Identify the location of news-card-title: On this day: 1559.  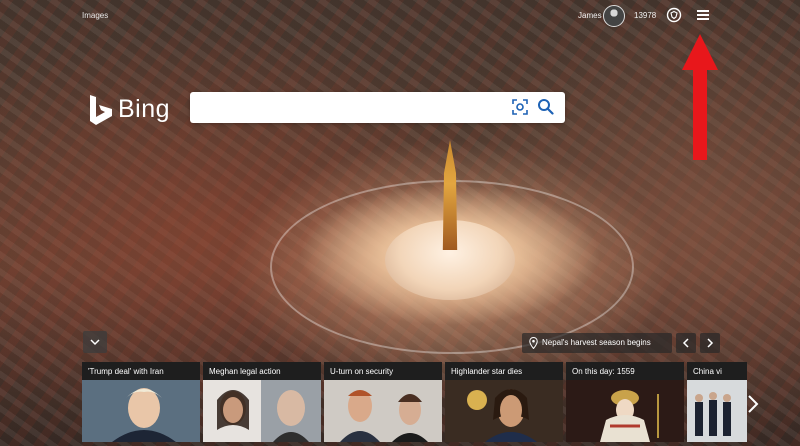
(625, 371).